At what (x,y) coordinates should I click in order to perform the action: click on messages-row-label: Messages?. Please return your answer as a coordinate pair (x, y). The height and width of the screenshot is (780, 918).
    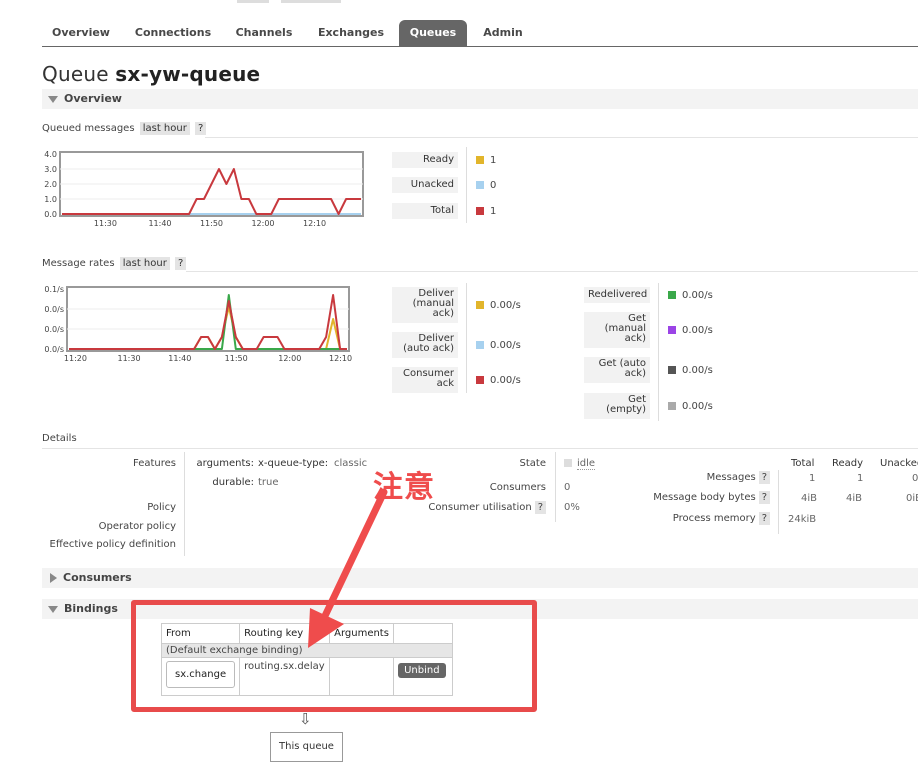
    Looking at the image, I should click on (685, 477).